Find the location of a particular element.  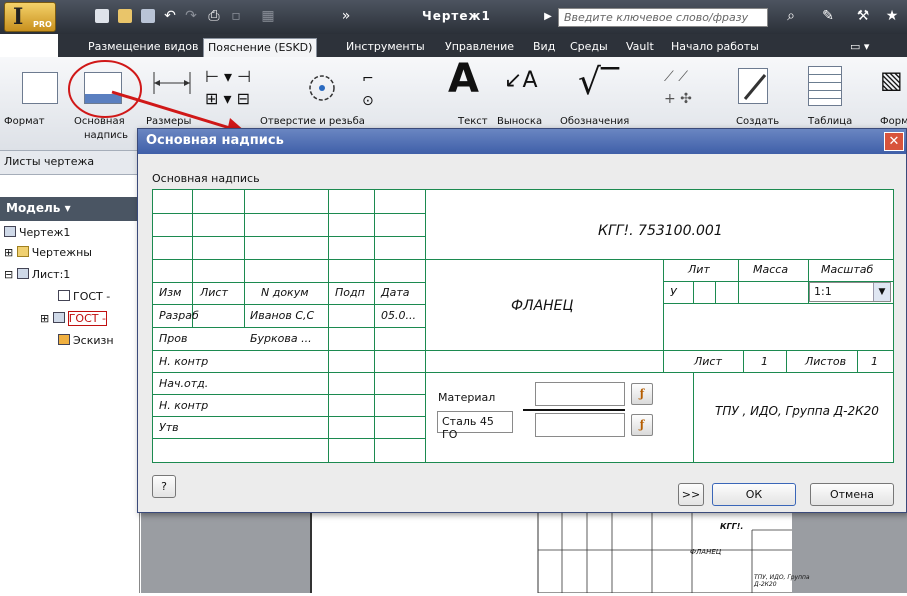

dimensions-label: Размеры is located at coordinates (168, 121).